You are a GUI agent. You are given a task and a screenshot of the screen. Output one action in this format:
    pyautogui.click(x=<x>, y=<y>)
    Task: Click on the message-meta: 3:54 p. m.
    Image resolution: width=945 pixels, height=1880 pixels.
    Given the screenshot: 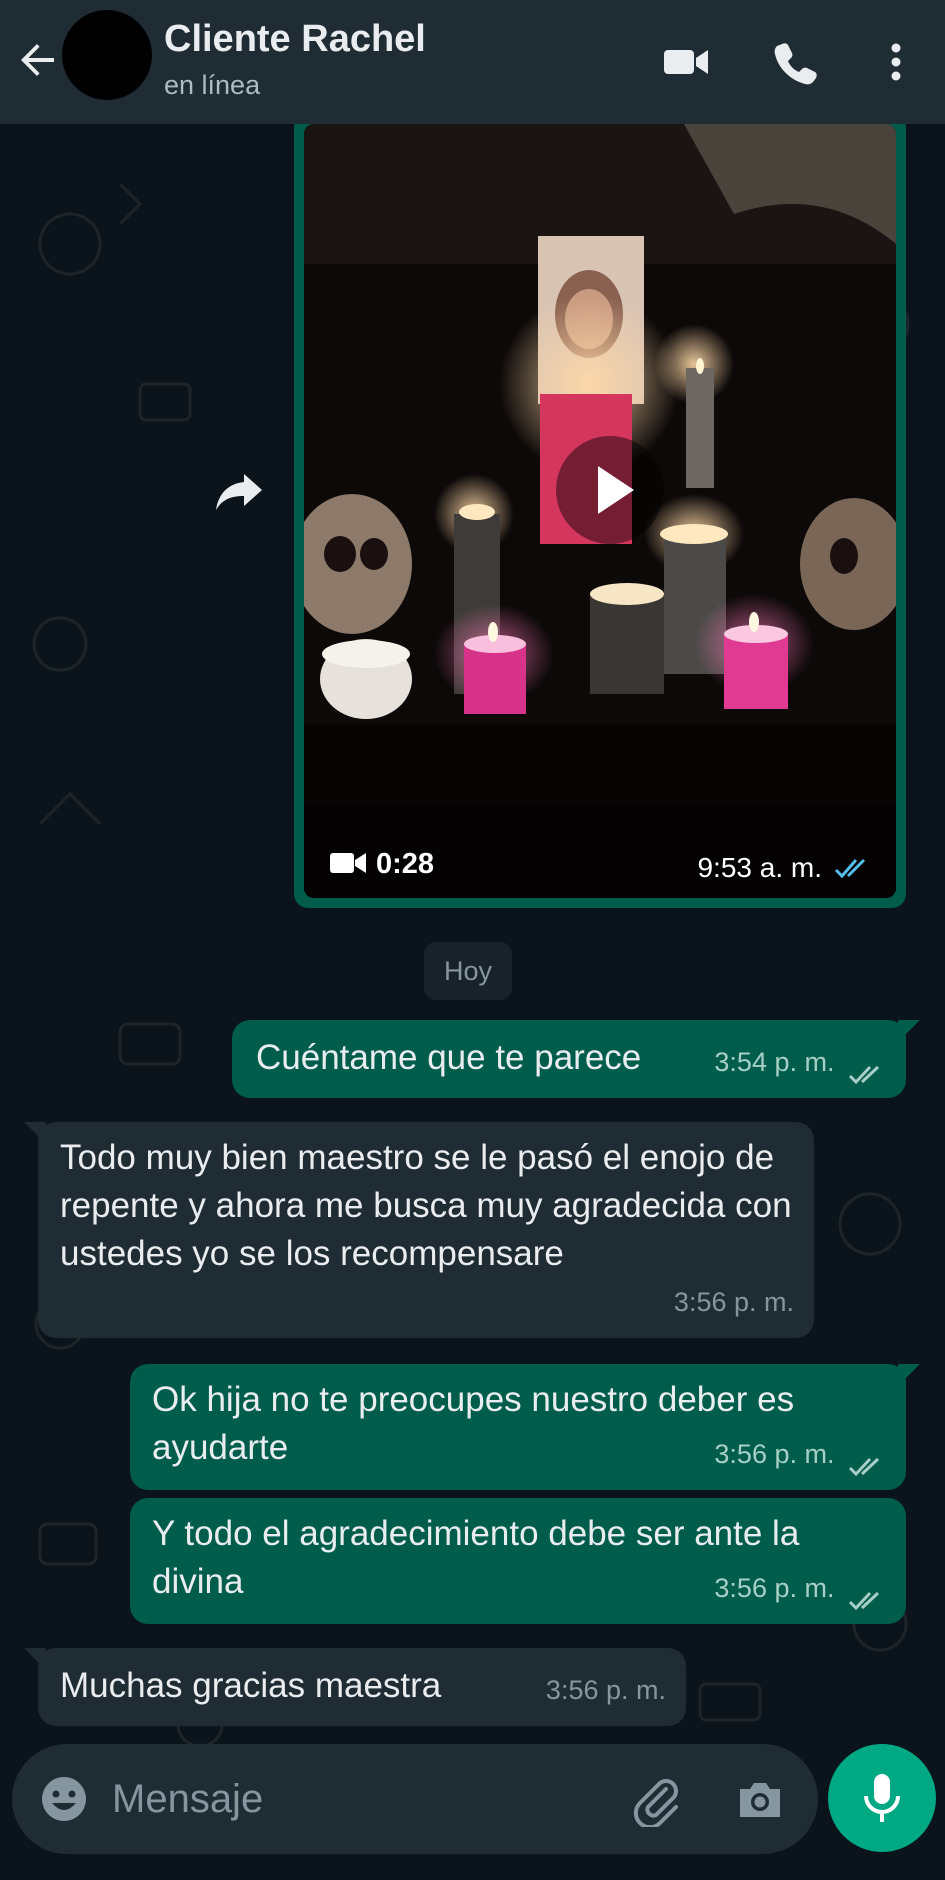 What is the action you would take?
    pyautogui.click(x=800, y=1062)
    